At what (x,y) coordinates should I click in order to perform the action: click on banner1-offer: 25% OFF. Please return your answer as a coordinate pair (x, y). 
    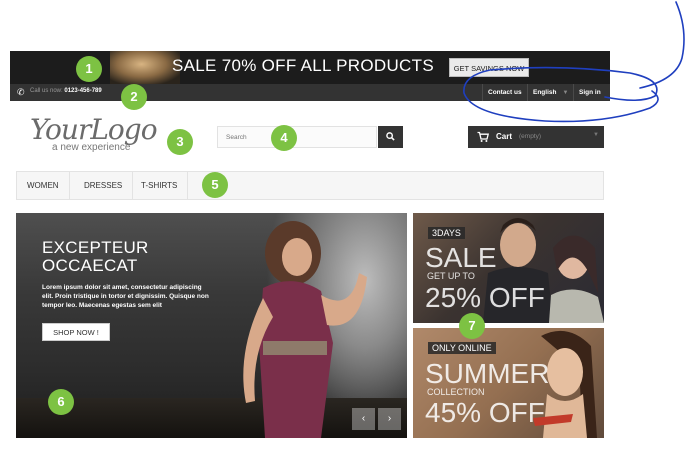
    Looking at the image, I should click on (485, 297).